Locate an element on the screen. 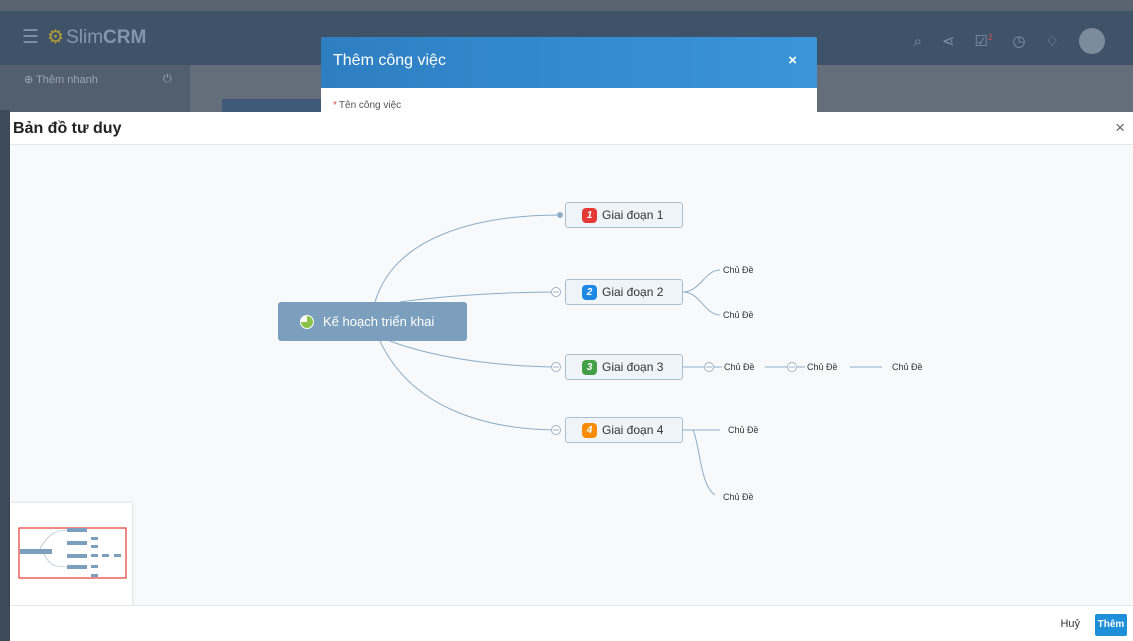 This screenshot has height=641, width=1133. priority-4-icon: 4 is located at coordinates (589, 430).